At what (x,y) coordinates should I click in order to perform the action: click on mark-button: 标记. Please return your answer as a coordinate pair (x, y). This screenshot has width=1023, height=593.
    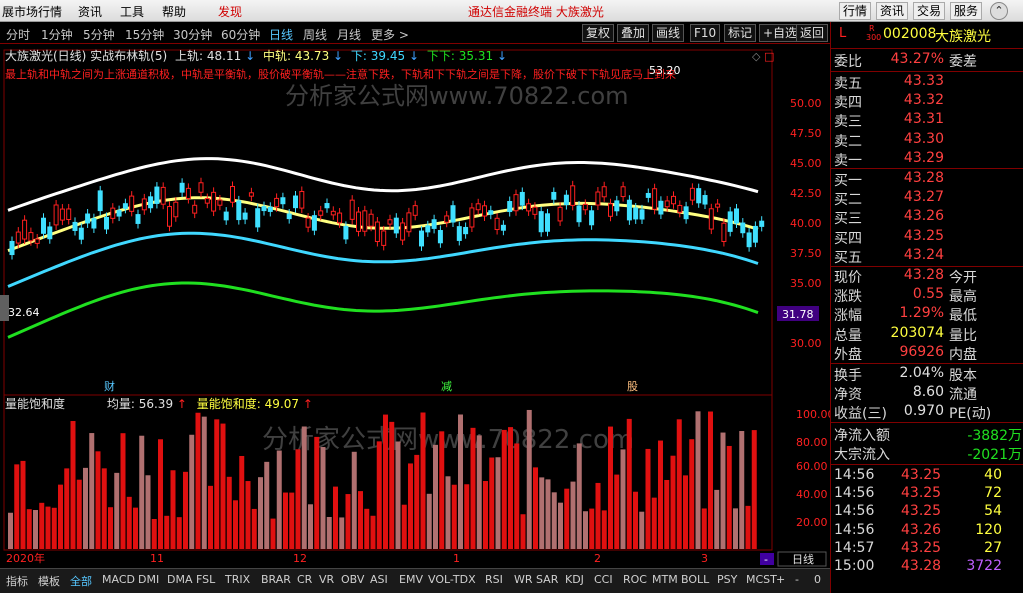
    Looking at the image, I should click on (740, 33).